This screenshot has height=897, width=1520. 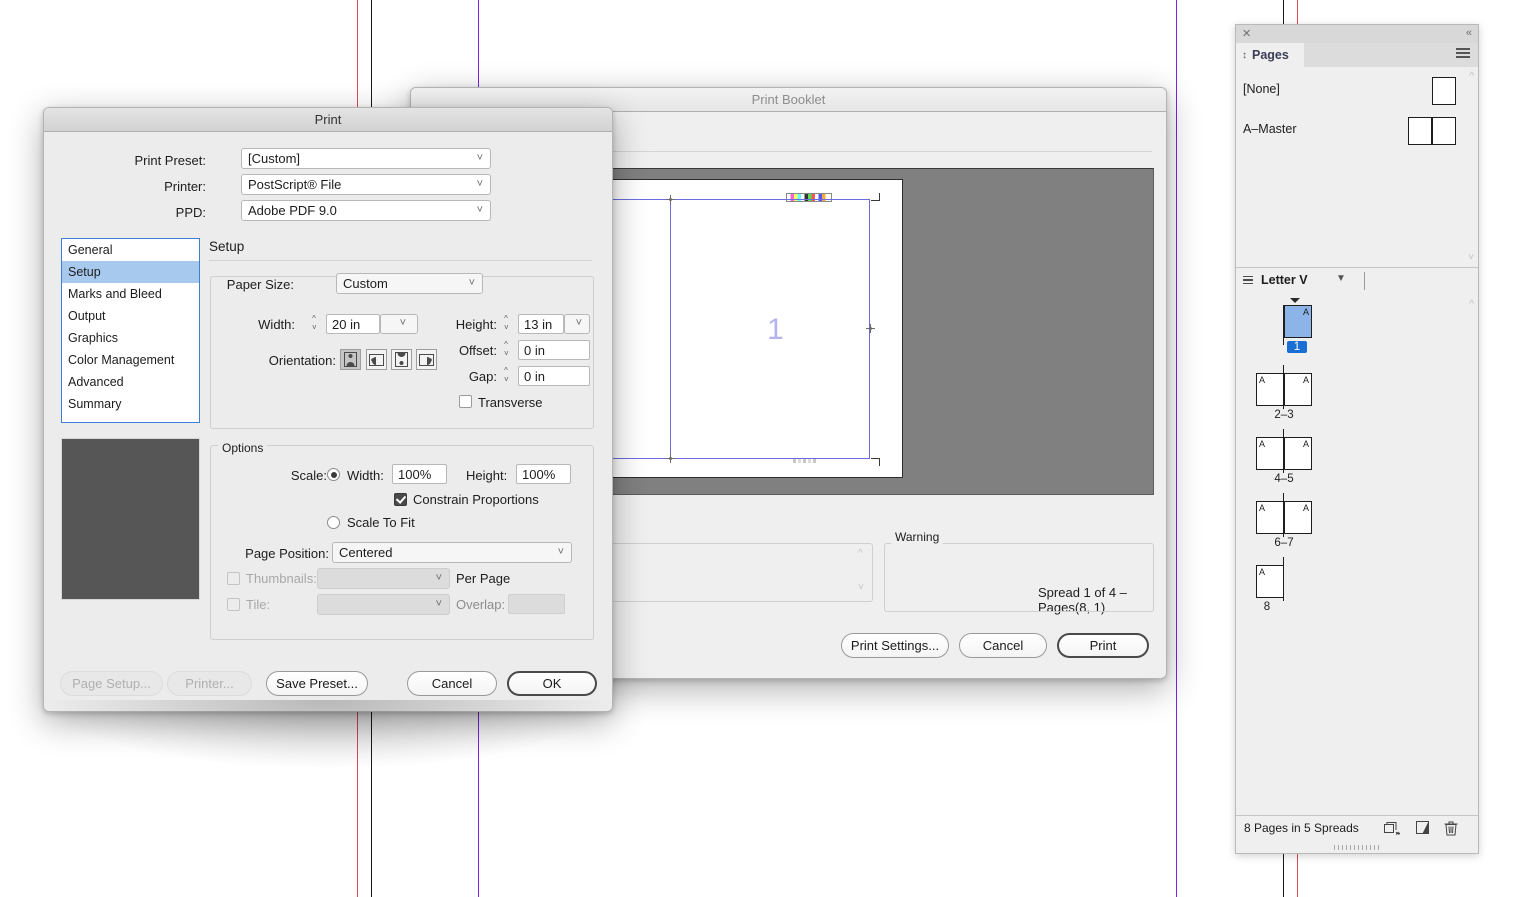 What do you see at coordinates (1267, 607) in the screenshot?
I see `spread-caption-8: 8` at bounding box center [1267, 607].